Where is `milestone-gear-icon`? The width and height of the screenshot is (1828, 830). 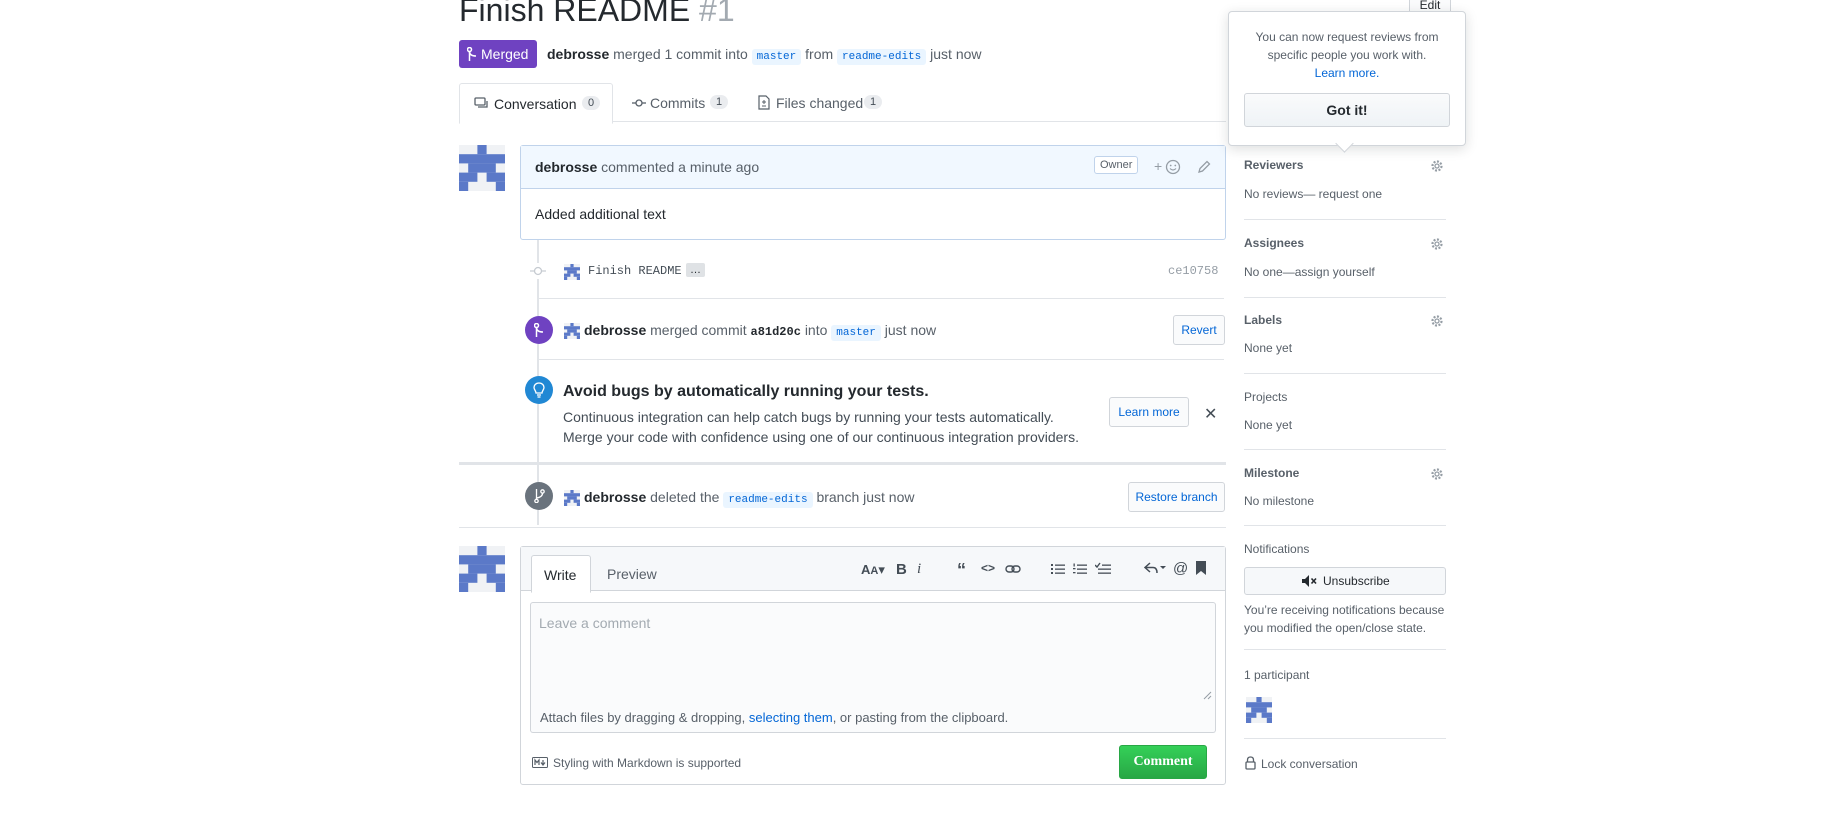 milestone-gear-icon is located at coordinates (1437, 474).